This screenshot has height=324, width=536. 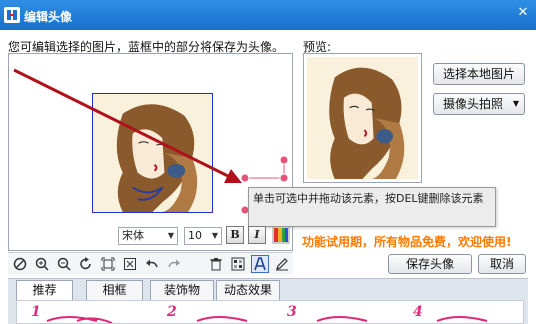 What do you see at coordinates (267, 319) in the screenshot?
I see `strip-decoration` at bounding box center [267, 319].